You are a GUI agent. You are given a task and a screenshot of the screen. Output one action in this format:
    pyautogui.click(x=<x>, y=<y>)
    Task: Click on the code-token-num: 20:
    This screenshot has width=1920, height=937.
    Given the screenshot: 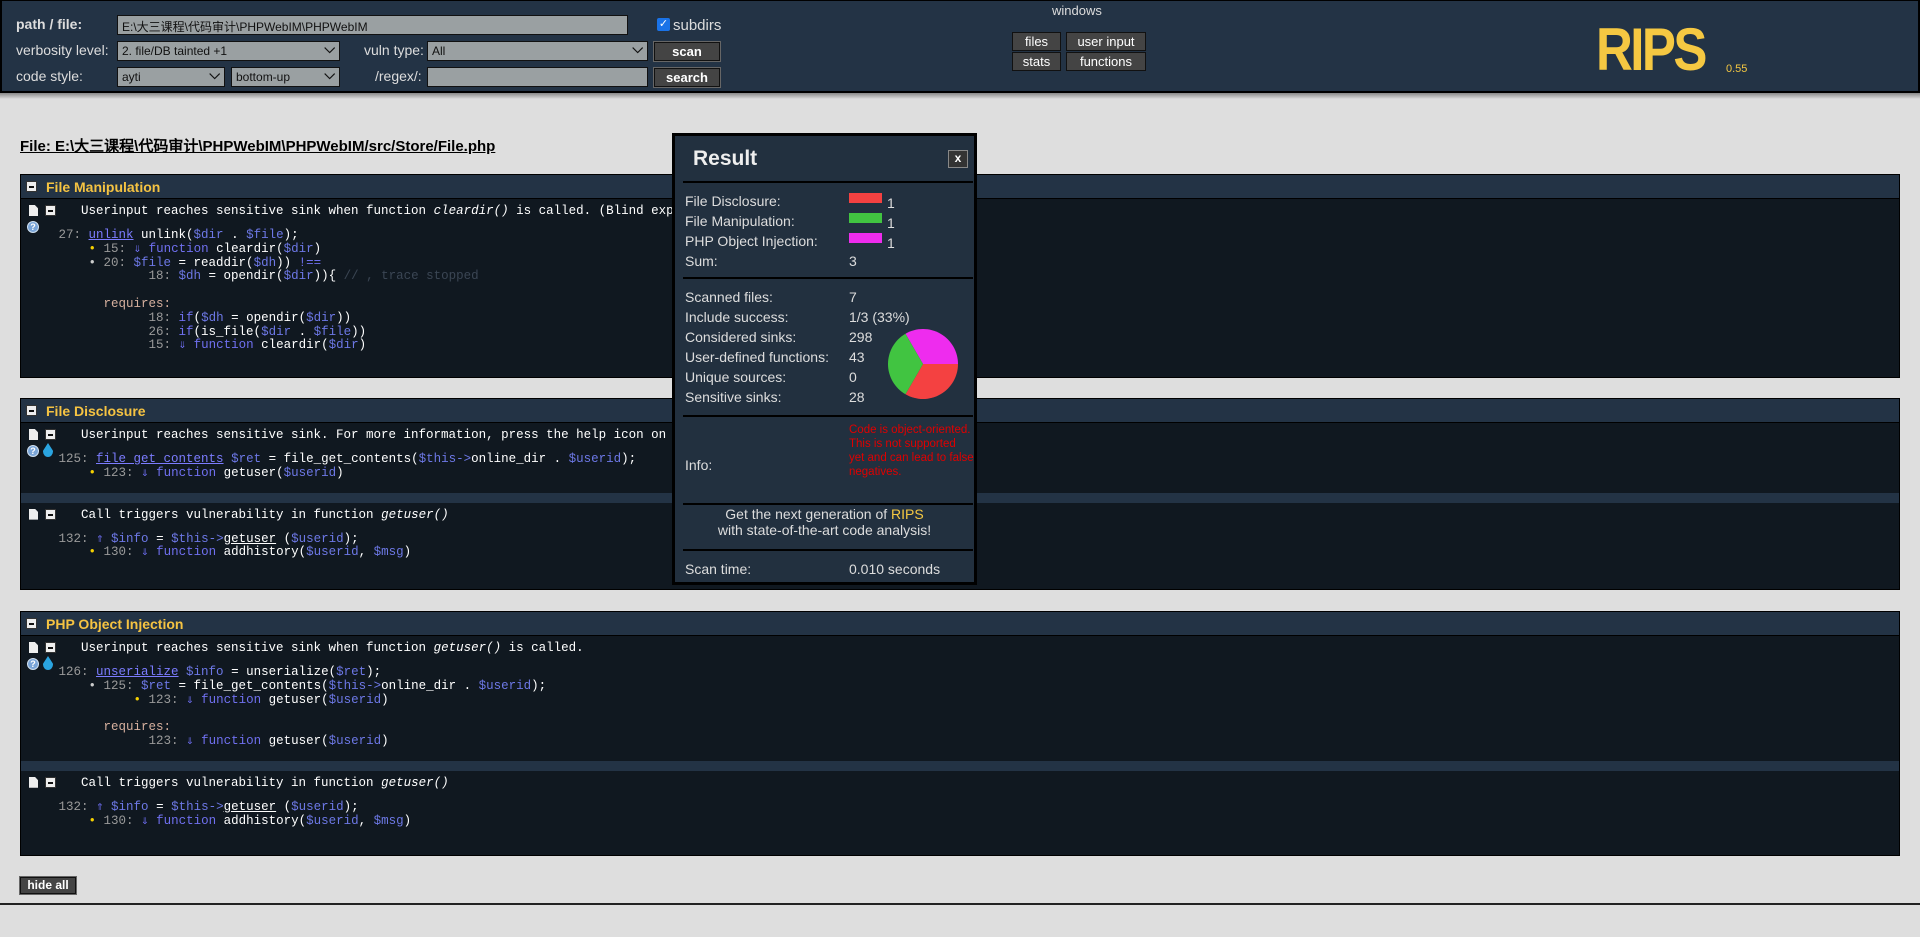 What is the action you would take?
    pyautogui.click(x=118, y=262)
    